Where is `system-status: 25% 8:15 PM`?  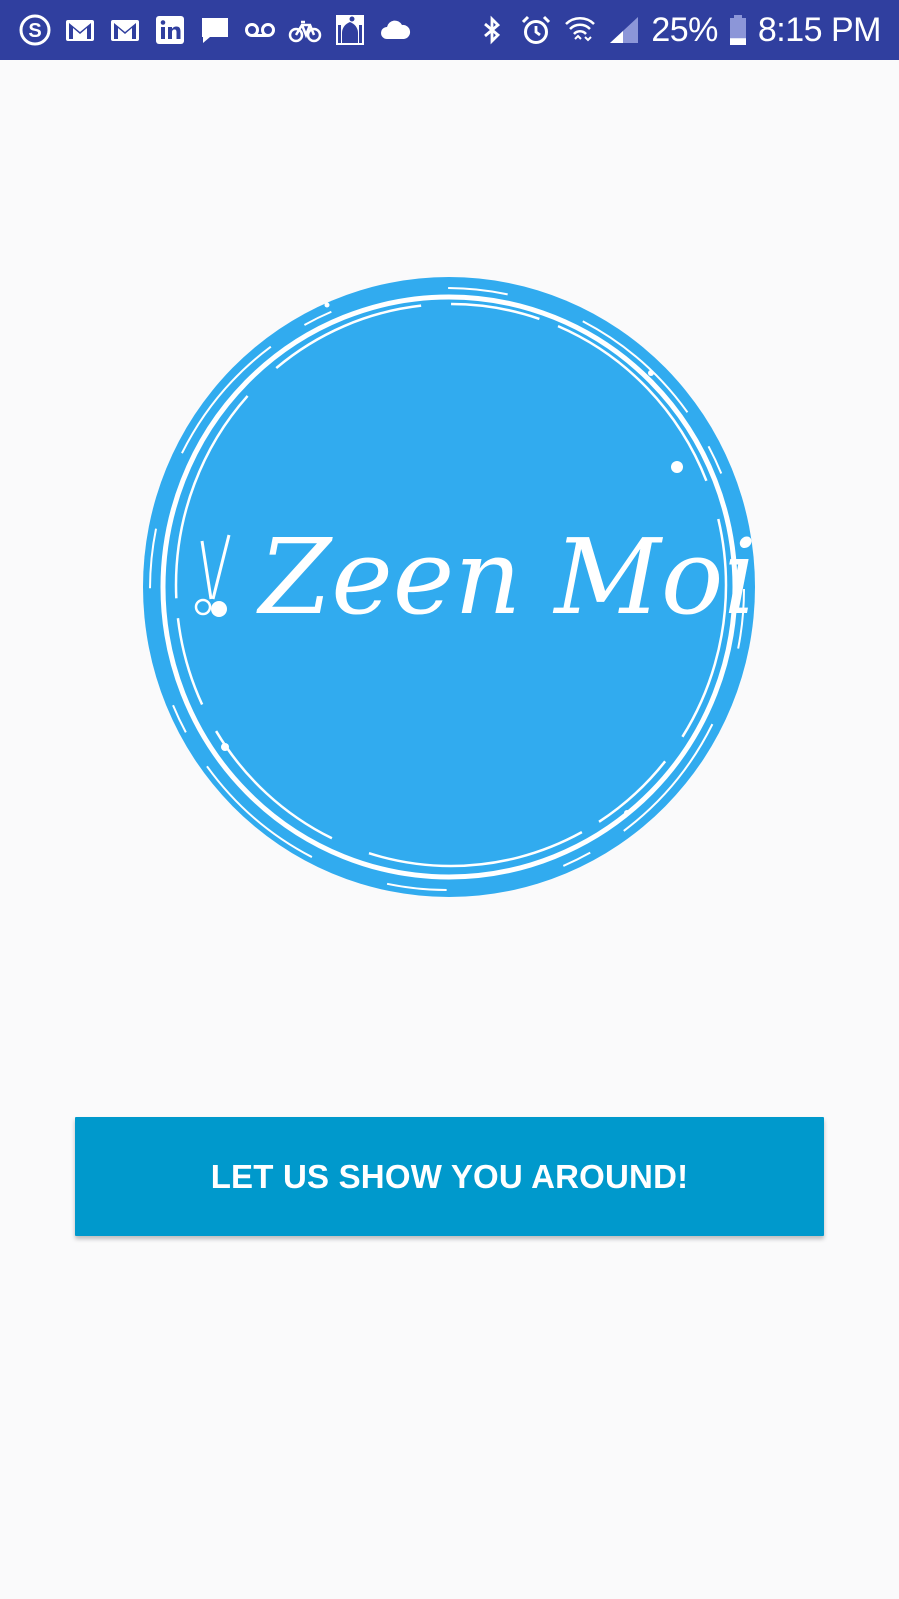
system-status: 25% 8:15 PM is located at coordinates (678, 30).